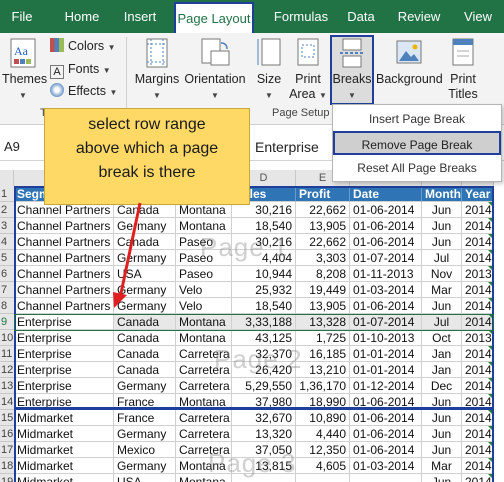 This screenshot has height=482, width=504. I want to click on tab-formulas: Formulas, so click(301, 16).